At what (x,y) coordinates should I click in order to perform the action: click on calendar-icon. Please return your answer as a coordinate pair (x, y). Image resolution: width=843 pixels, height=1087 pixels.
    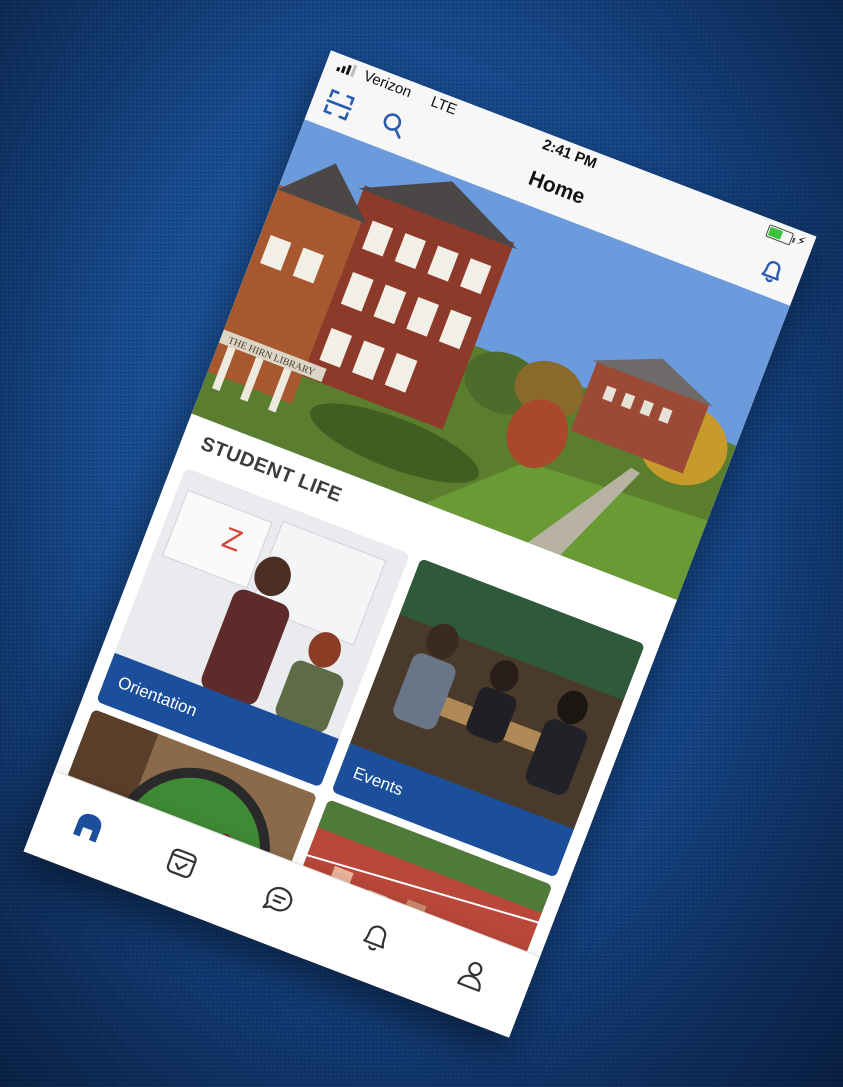
    Looking at the image, I should click on (181, 863).